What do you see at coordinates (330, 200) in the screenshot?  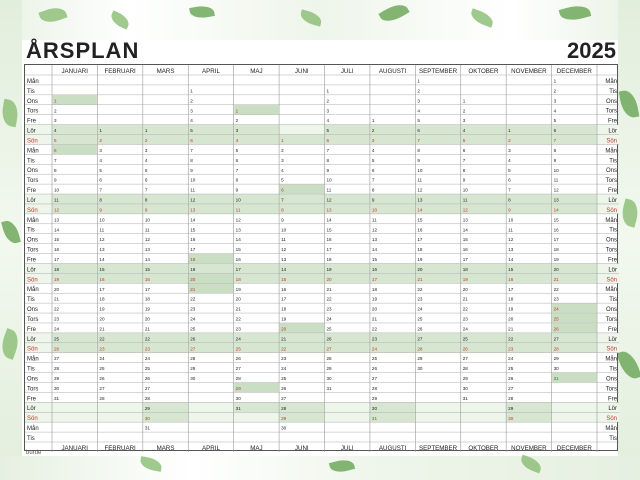 I see `day-number: 12` at bounding box center [330, 200].